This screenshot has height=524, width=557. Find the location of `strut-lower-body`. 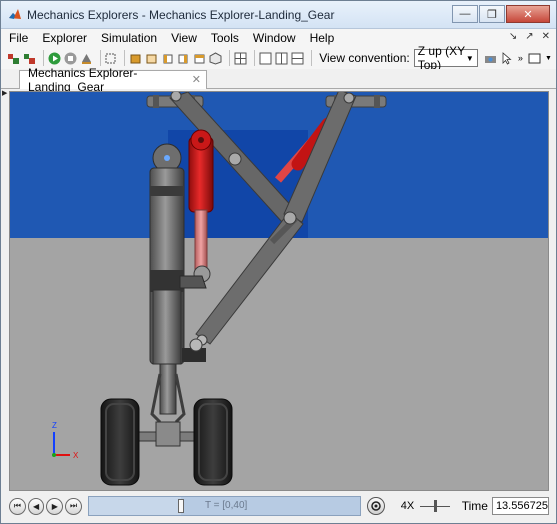

strut-lower-body is located at coordinates (167, 327).